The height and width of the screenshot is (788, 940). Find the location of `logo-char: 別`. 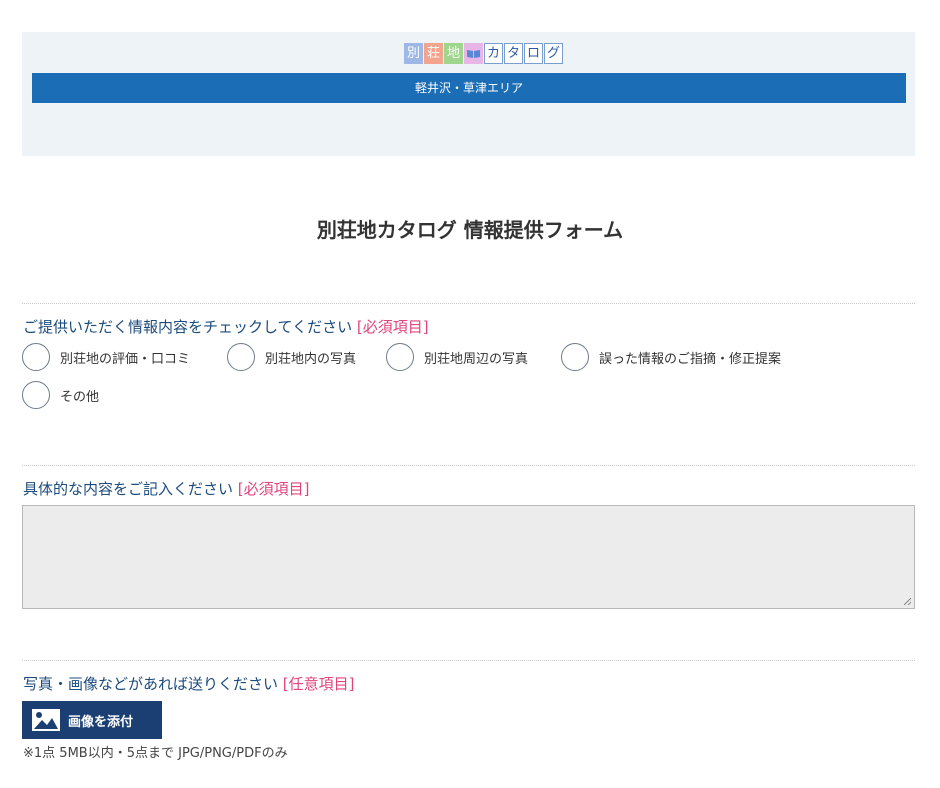

logo-char: 別 is located at coordinates (413, 53).